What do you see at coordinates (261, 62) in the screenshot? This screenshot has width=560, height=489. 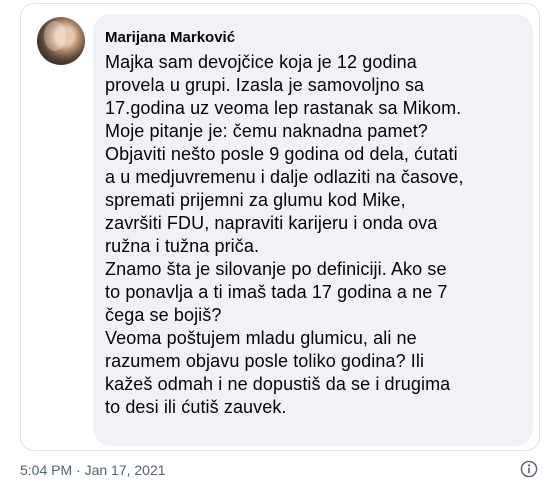 I see `comment-line: Majka sam devojčice koja je 12 godina` at bounding box center [261, 62].